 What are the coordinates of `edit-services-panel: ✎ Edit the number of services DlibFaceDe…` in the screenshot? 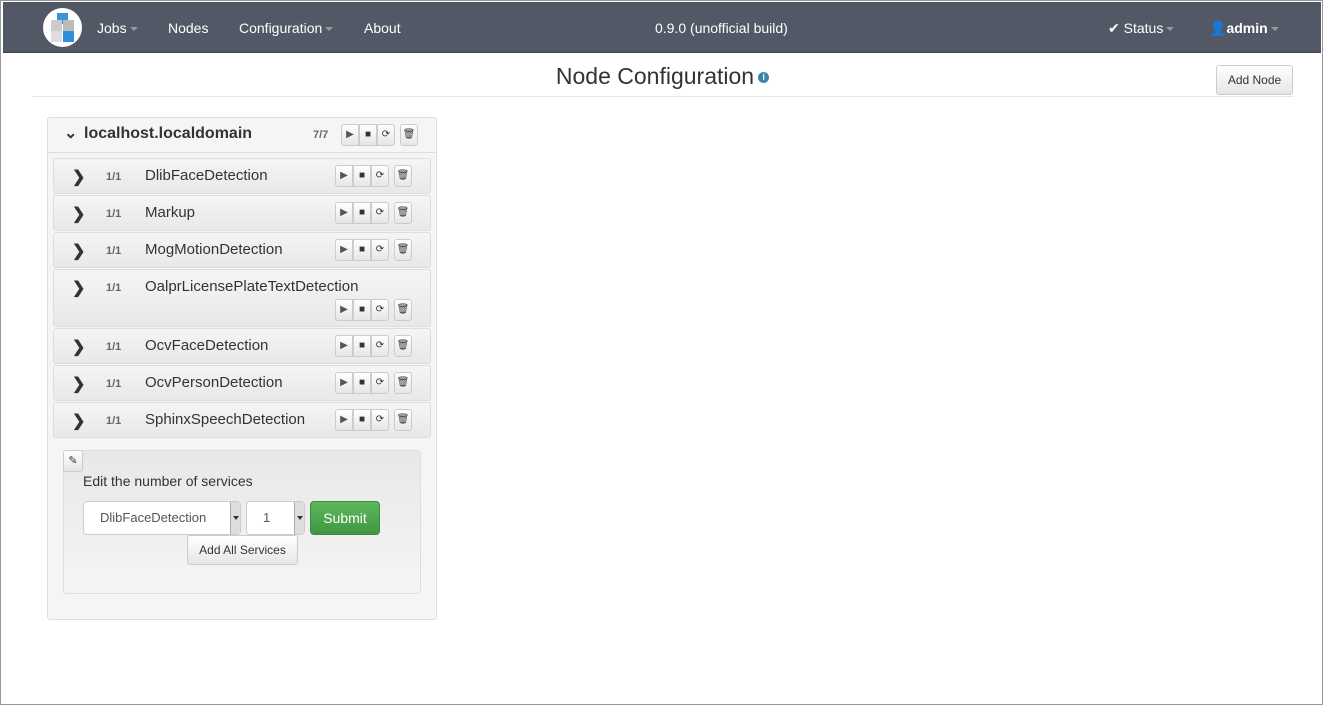 It's located at (242, 522).